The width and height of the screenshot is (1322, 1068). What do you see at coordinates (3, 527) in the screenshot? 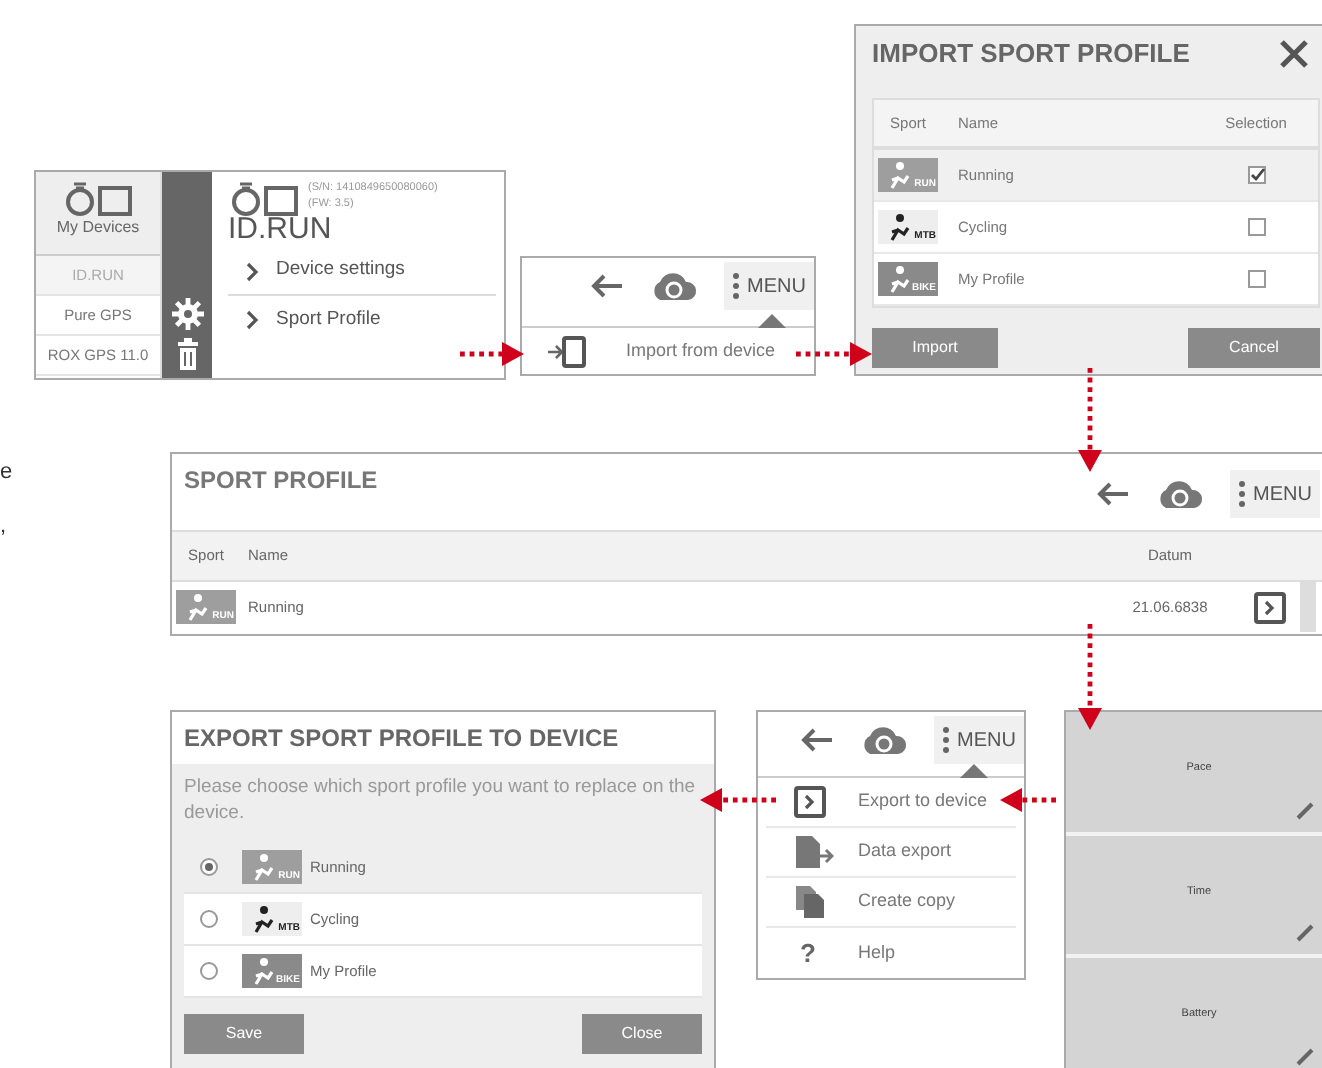
I see `margin-text-fragment: ,` at bounding box center [3, 527].